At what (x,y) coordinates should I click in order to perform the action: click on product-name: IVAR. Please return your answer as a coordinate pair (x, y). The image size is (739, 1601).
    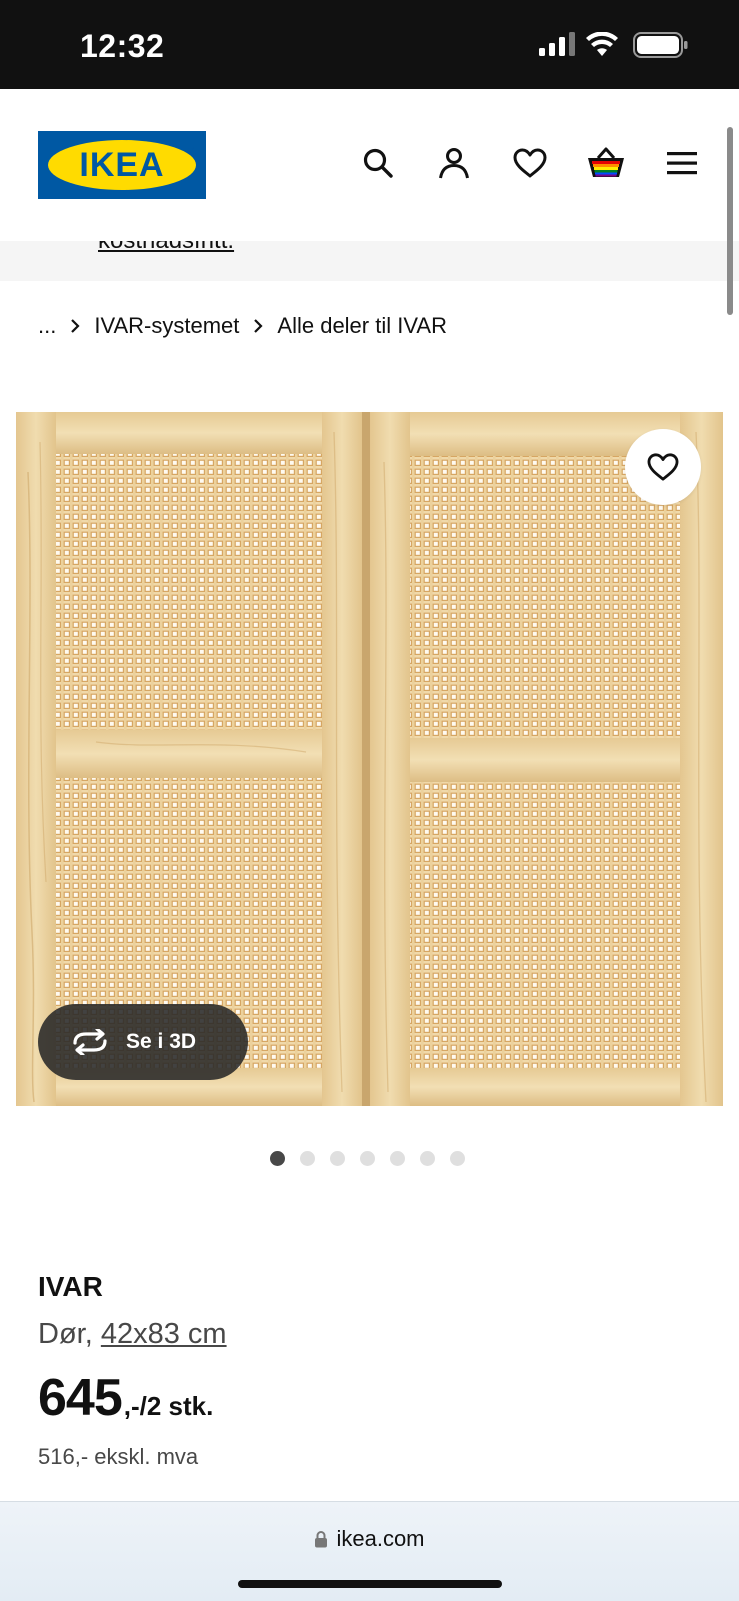
    Looking at the image, I should click on (70, 1286).